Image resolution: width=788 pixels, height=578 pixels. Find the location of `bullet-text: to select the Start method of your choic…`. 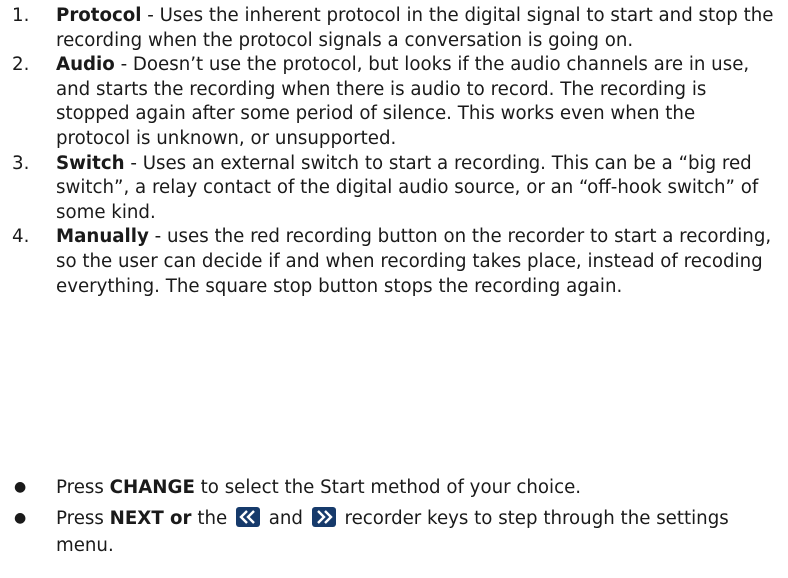

bullet-text: to select the Start method of your choic… is located at coordinates (388, 487).